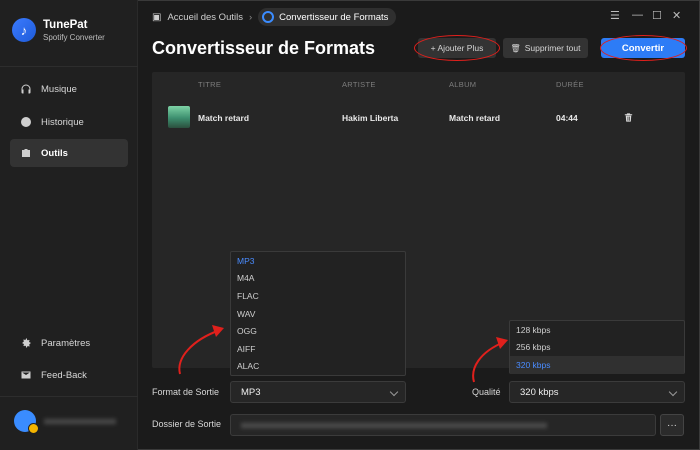  I want to click on column-header-title: TITRE, so click(210, 84).